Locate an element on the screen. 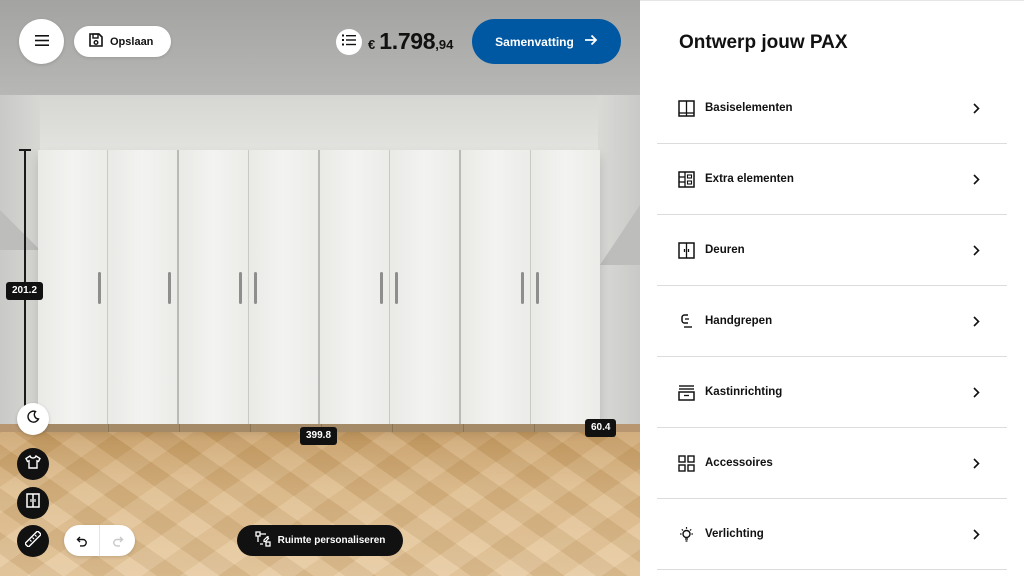 This screenshot has width=1024, height=576. personalize-room-label: Ruimte personaliseren is located at coordinates (331, 540).